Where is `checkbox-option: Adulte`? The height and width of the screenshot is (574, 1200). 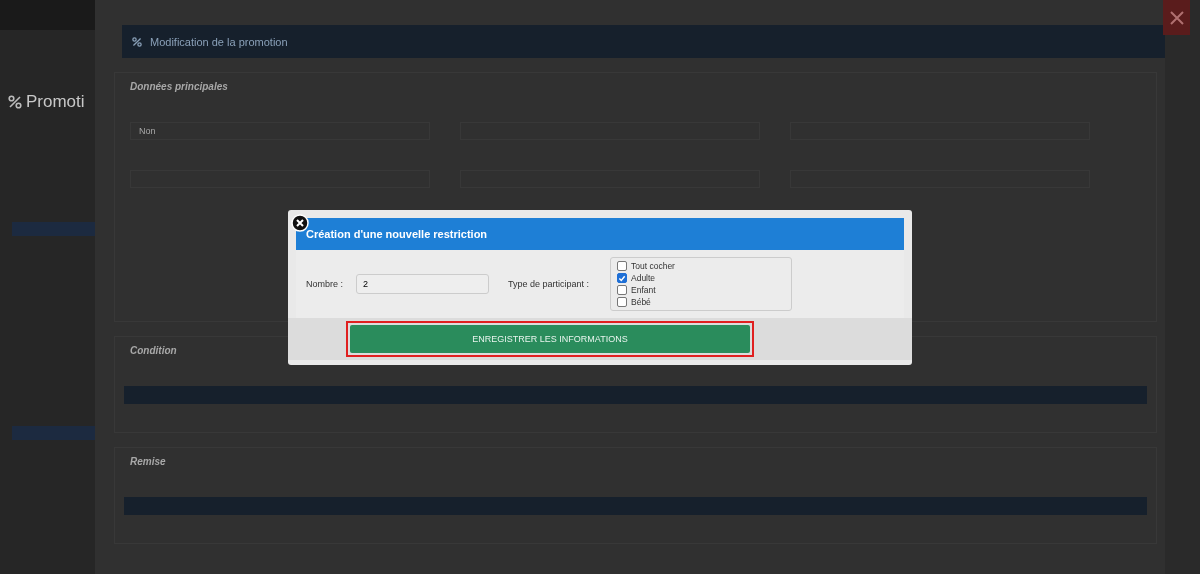 checkbox-option: Adulte is located at coordinates (701, 278).